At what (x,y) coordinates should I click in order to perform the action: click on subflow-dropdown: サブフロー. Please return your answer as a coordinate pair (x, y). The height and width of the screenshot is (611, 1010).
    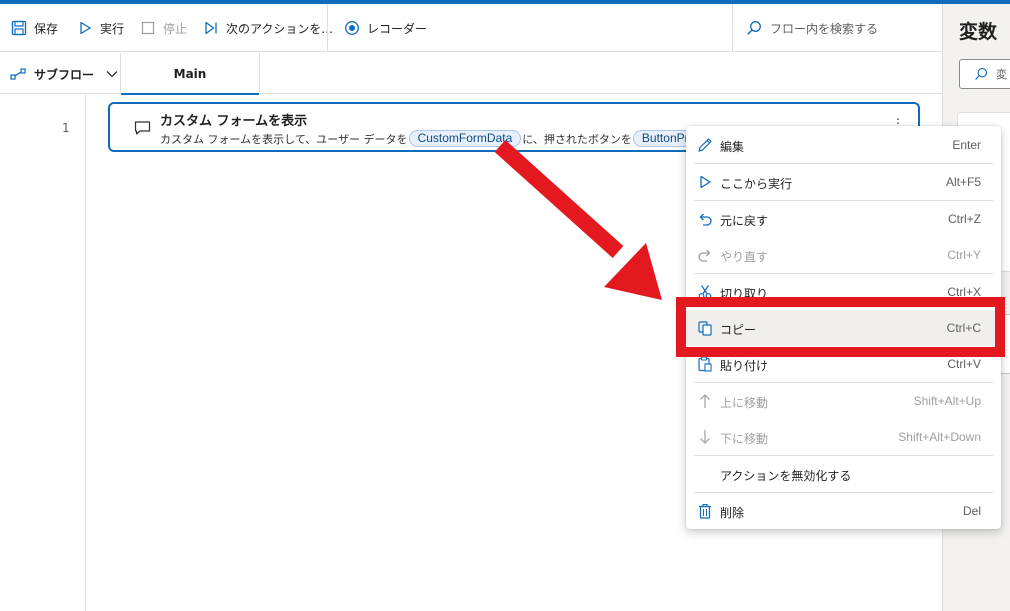
    Looking at the image, I should click on (64, 74).